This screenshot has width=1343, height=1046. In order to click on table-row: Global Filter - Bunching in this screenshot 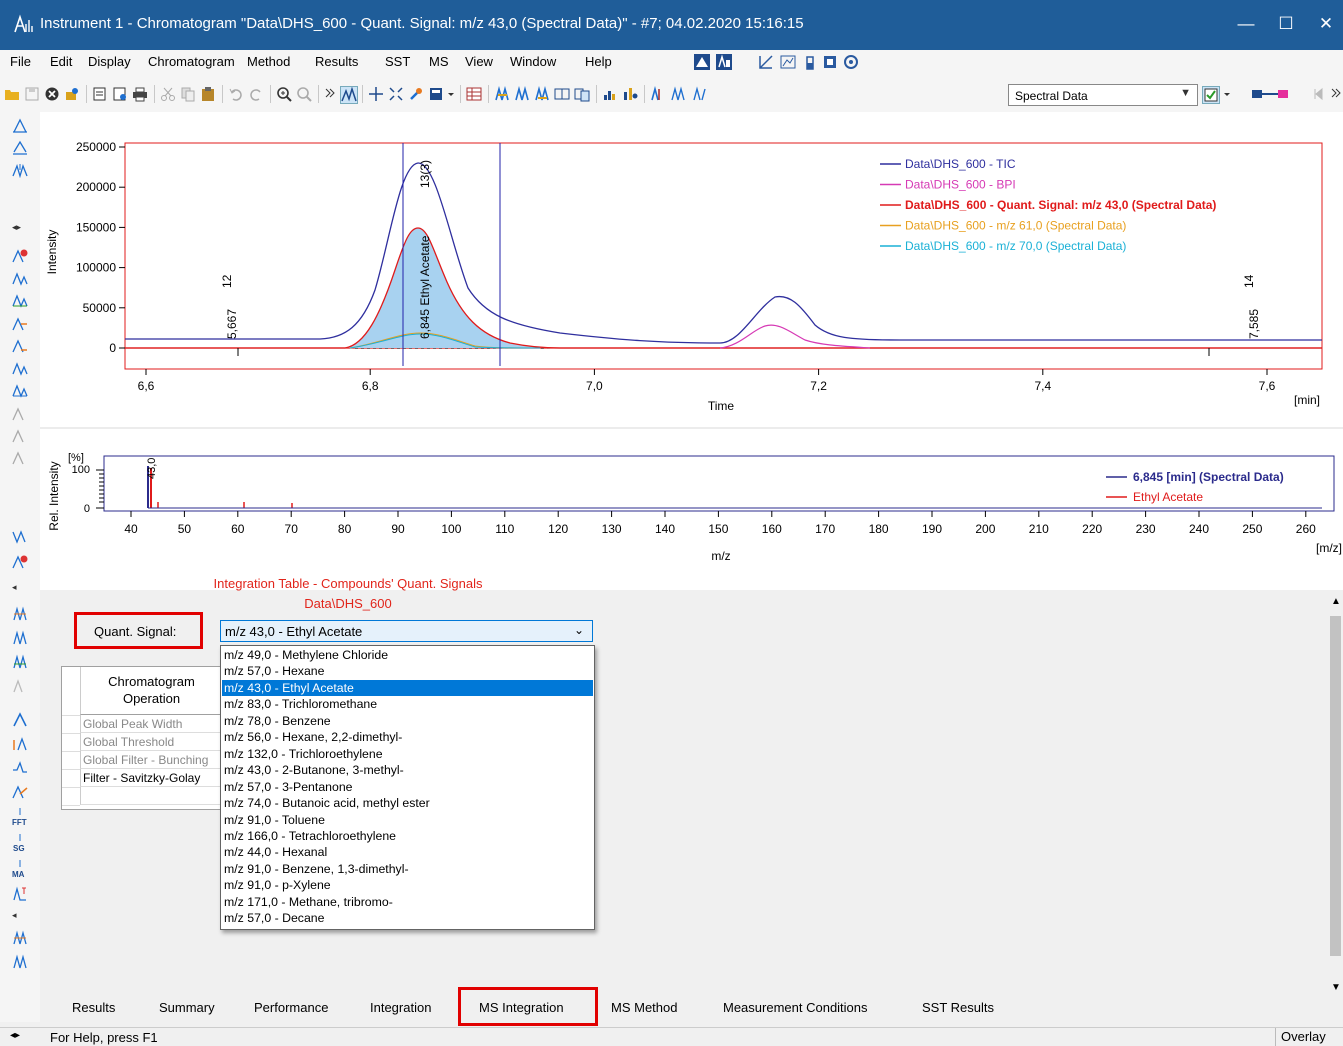, I will do `click(151, 760)`.